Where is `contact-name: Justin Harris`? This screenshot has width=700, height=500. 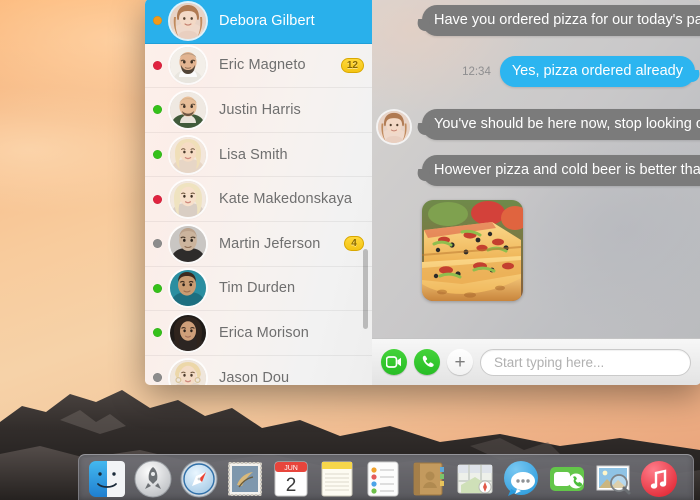 contact-name: Justin Harris is located at coordinates (260, 109).